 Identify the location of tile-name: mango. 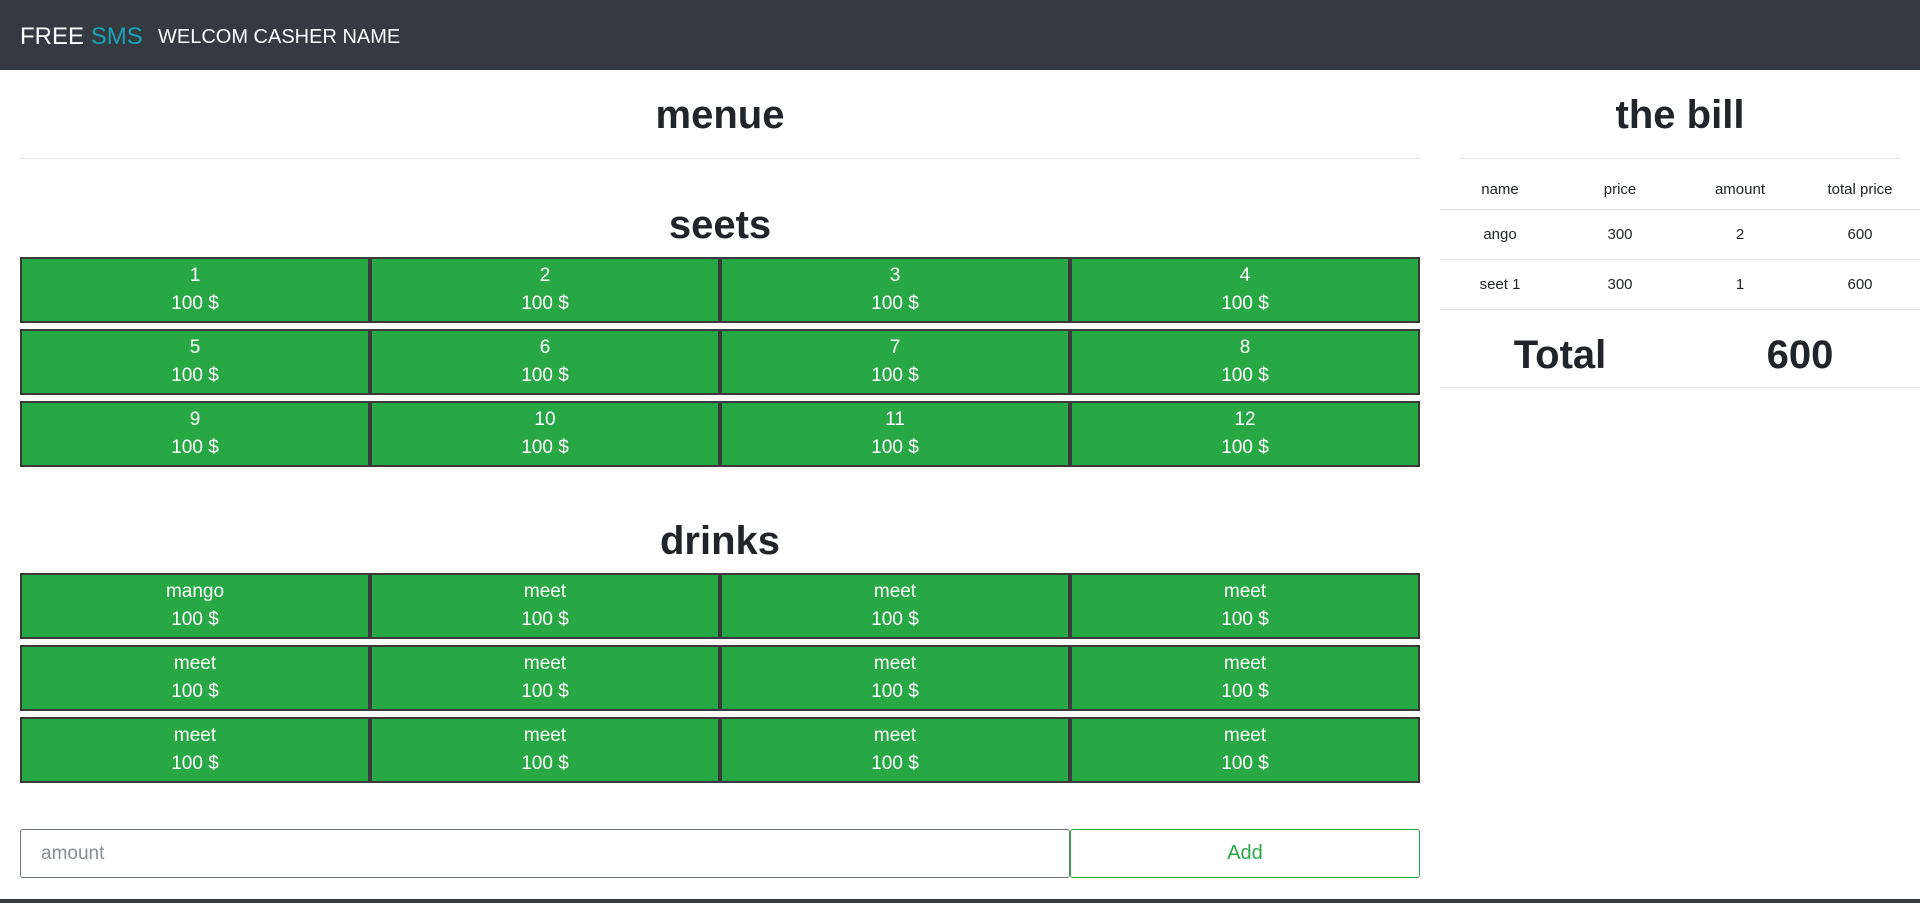
(195, 591).